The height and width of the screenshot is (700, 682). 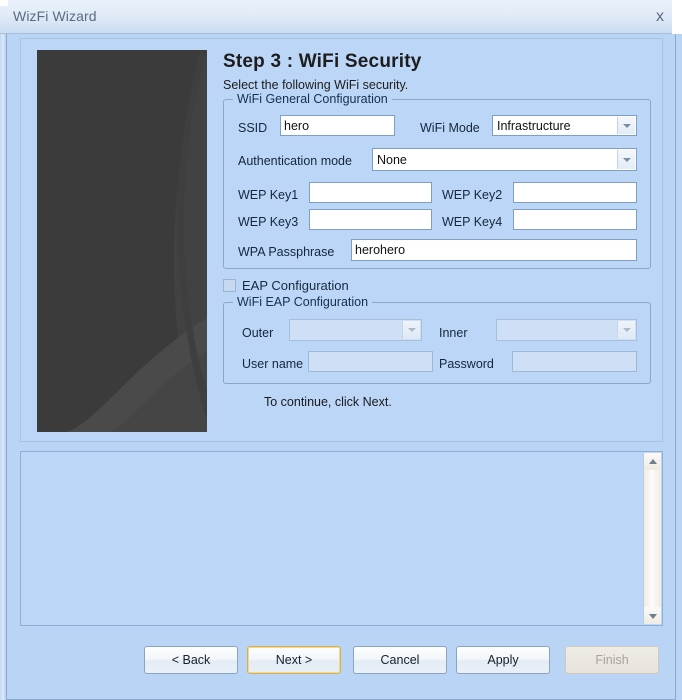 I want to click on title-bar-corner-right, so click(x=677, y=17).